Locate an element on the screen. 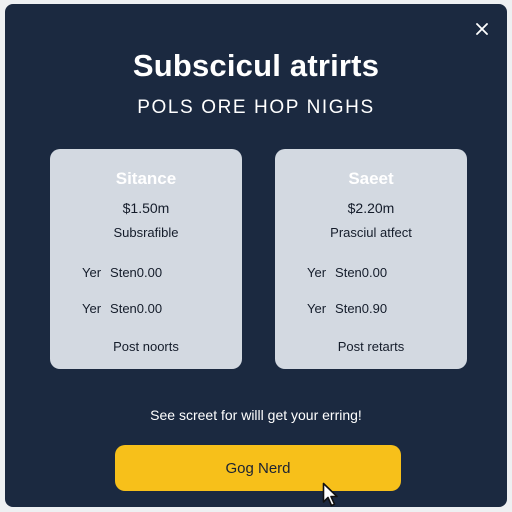 This screenshot has height=512, width=512. cta-button: Gog Nerd is located at coordinates (258, 468).